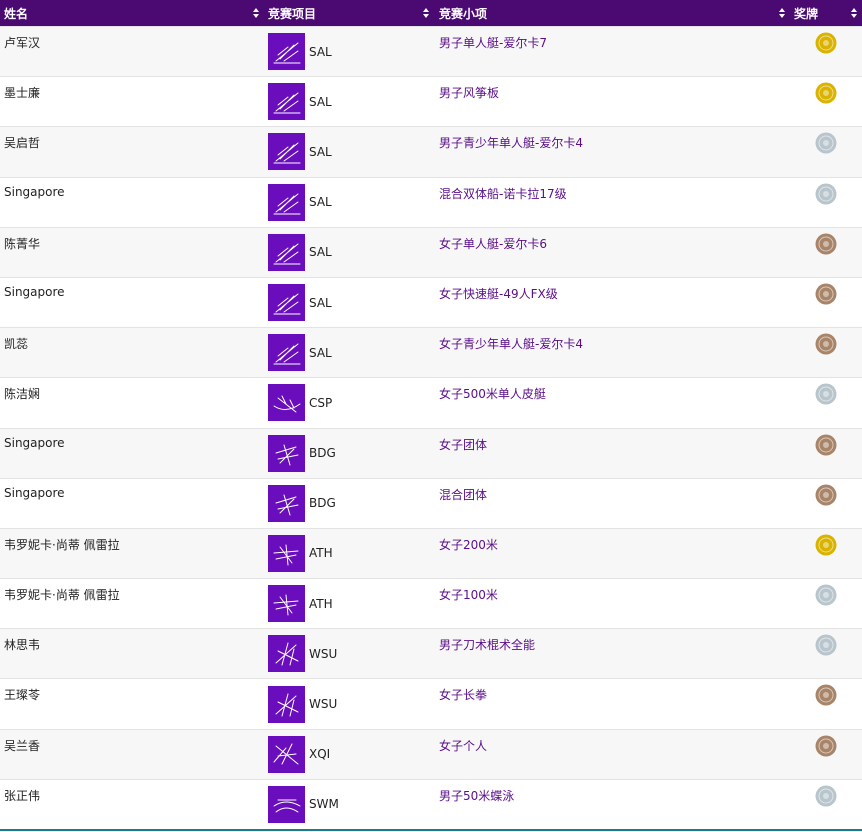  Describe the element at coordinates (612, 503) in the screenshot. I see `event-link: 混合团体` at that location.